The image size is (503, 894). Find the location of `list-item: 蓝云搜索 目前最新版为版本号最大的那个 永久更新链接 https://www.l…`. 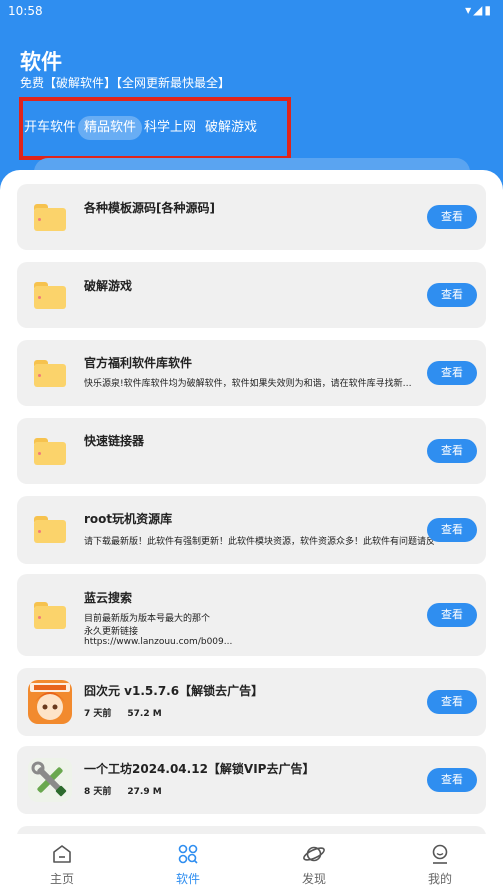

list-item: 蓝云搜索 目前最新版为版本号最大的那个 永久更新链接 https://www.l… is located at coordinates (251, 615).